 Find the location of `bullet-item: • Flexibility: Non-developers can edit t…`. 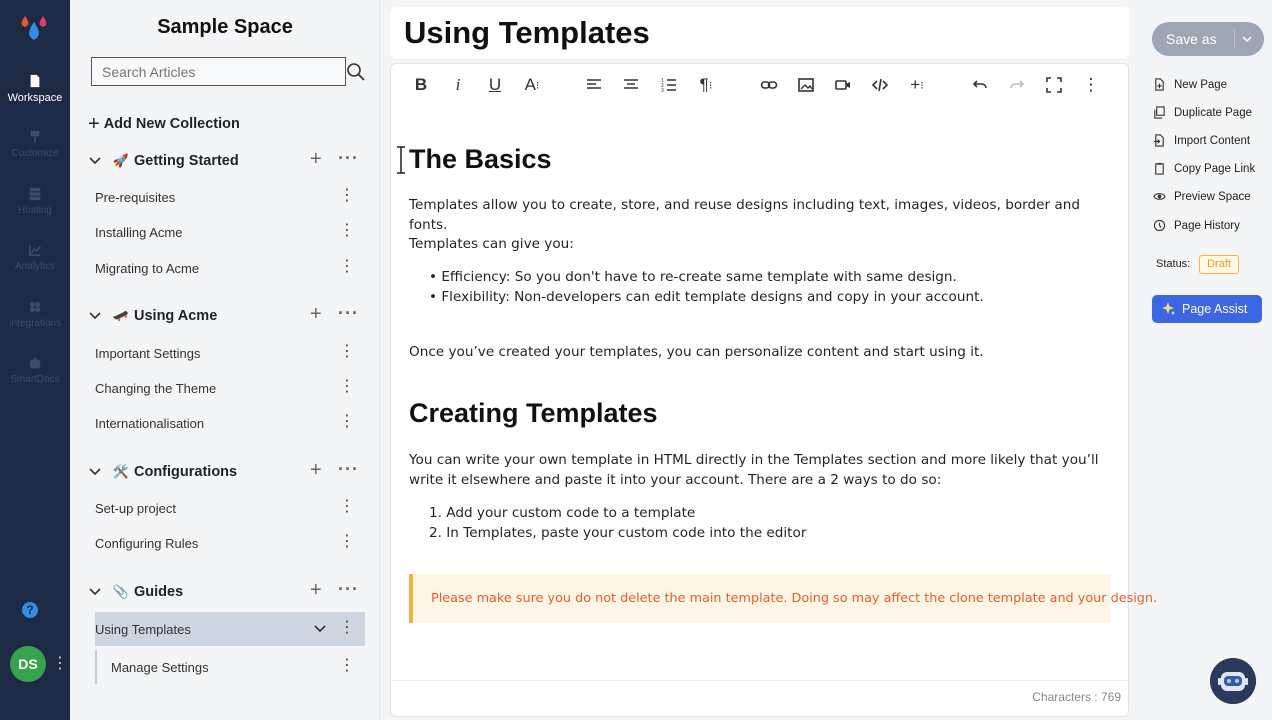

bullet-item: • Flexibility: Non-developers can edit t… is located at coordinates (706, 297).